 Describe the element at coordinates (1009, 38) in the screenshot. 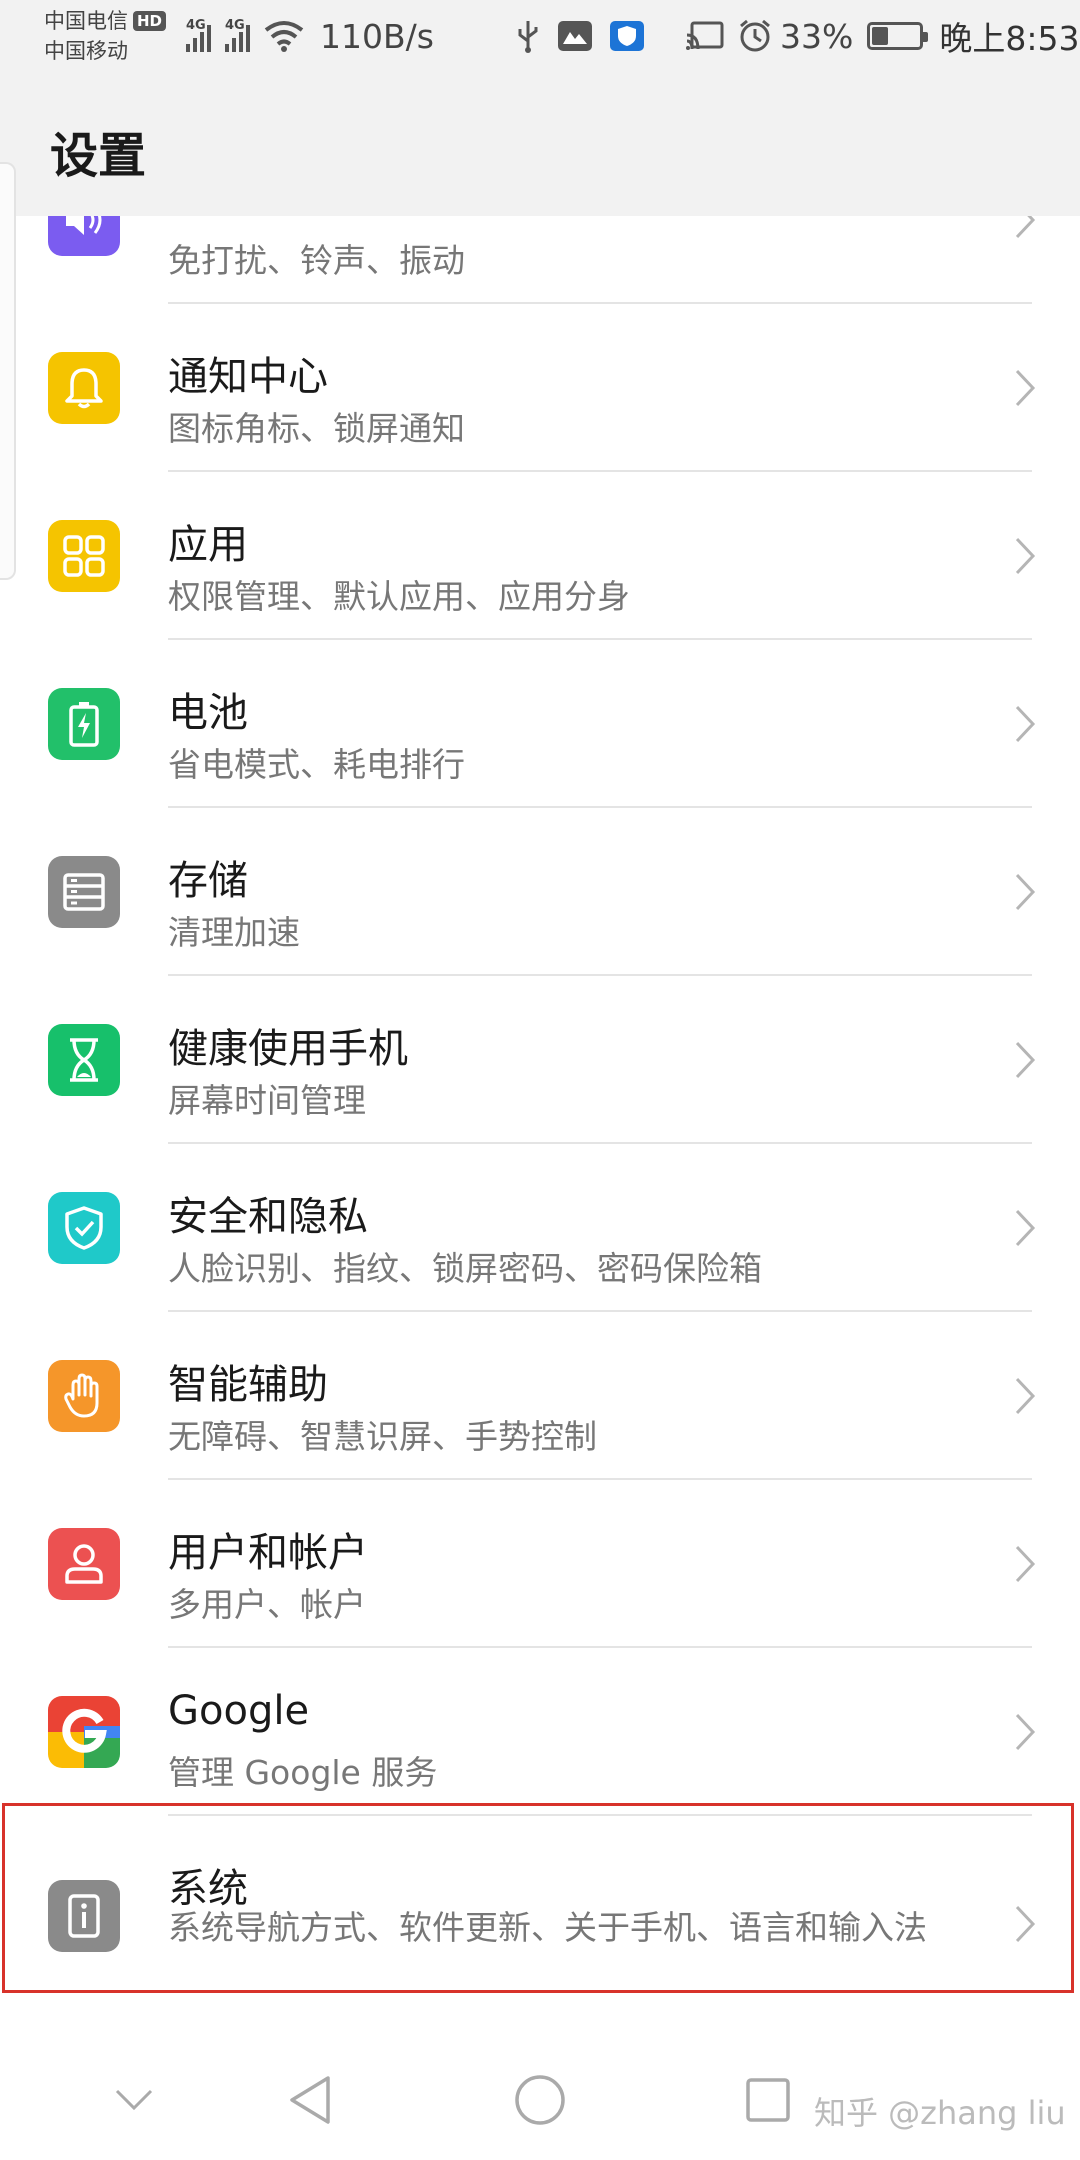

I see `clock: 晚上8:53` at that location.